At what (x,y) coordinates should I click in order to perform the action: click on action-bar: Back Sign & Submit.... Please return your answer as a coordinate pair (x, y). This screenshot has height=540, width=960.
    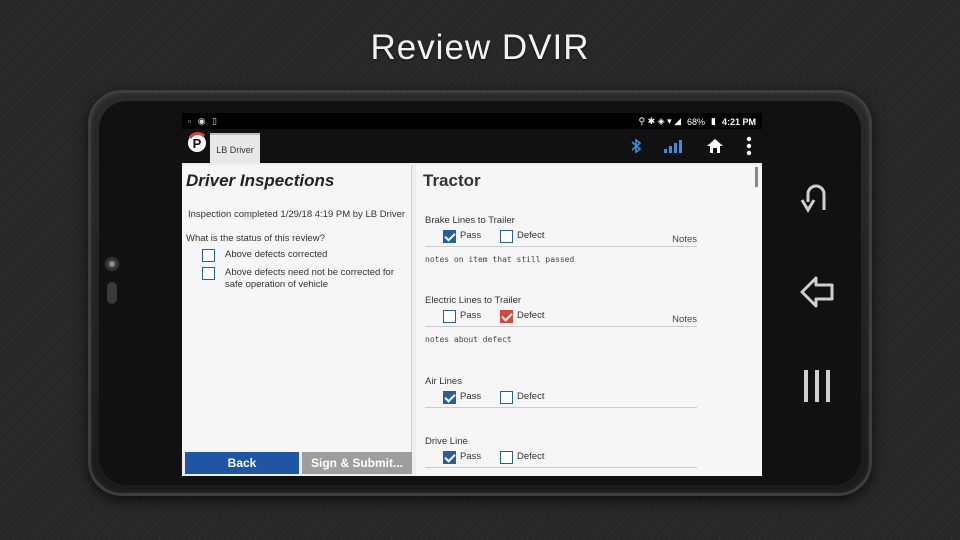
    Looking at the image, I should click on (297, 464).